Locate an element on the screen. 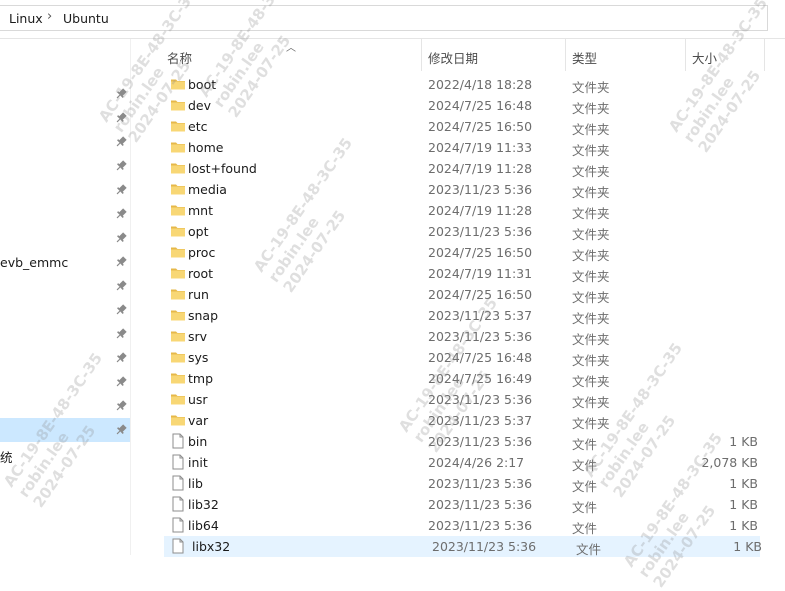 This screenshot has height=591, width=785. file-date: 2024/7/19 11:33 is located at coordinates (480, 147).